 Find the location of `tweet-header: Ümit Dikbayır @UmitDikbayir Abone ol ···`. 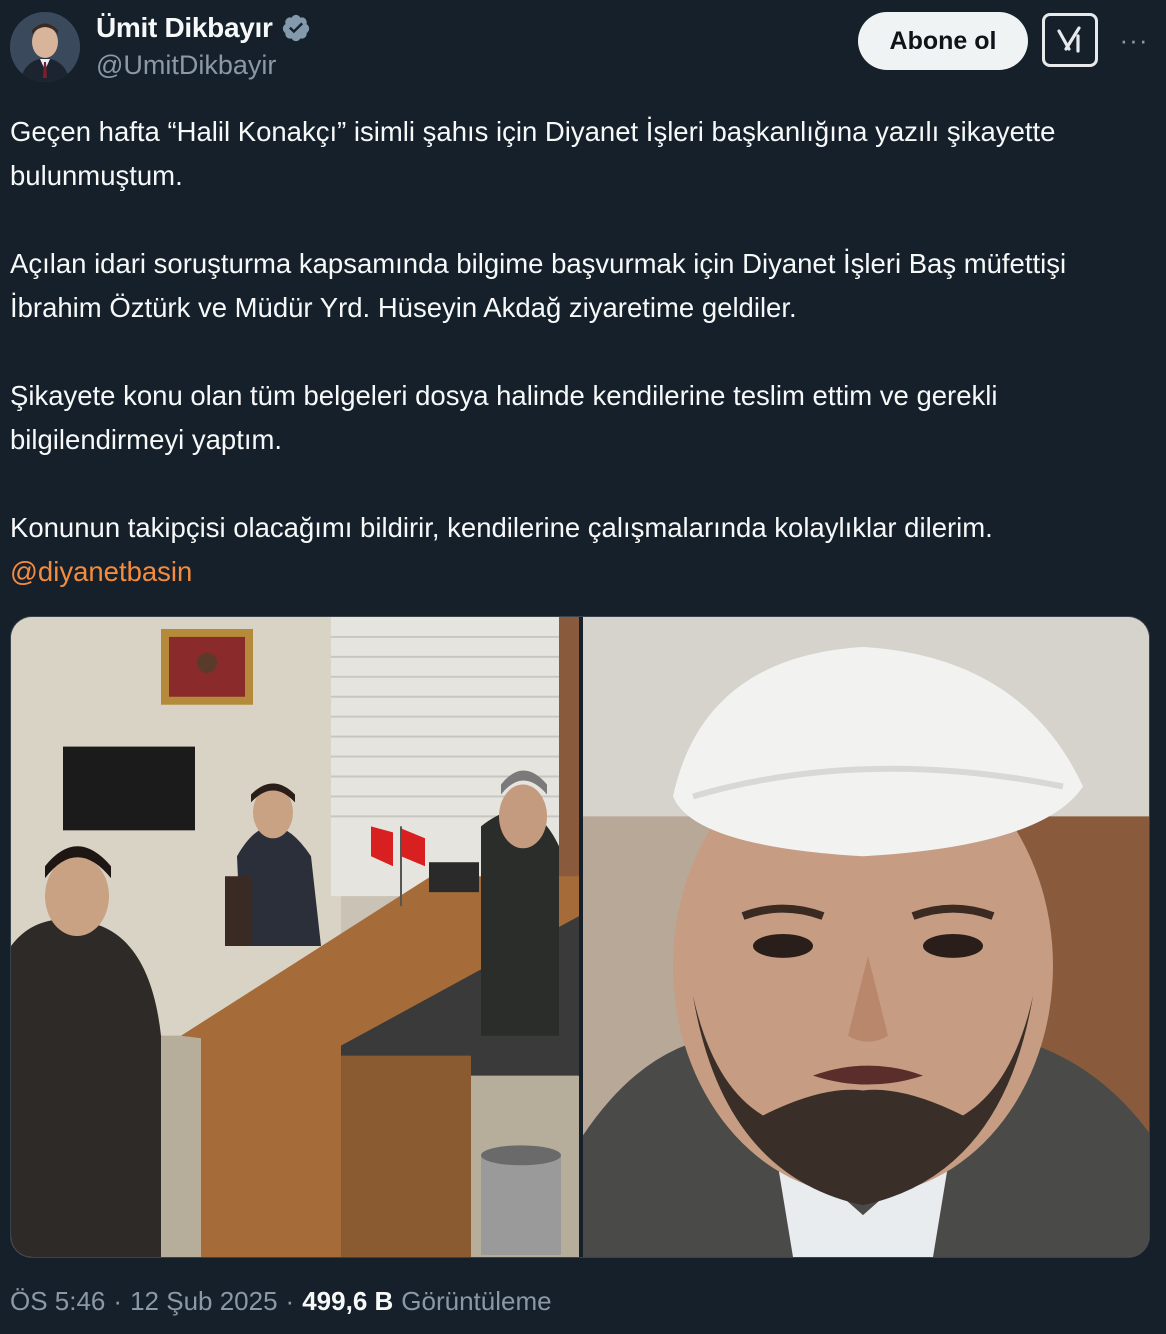

tweet-header: Ümit Dikbayır @UmitDikbayir Abone ol ··· is located at coordinates (583, 50).